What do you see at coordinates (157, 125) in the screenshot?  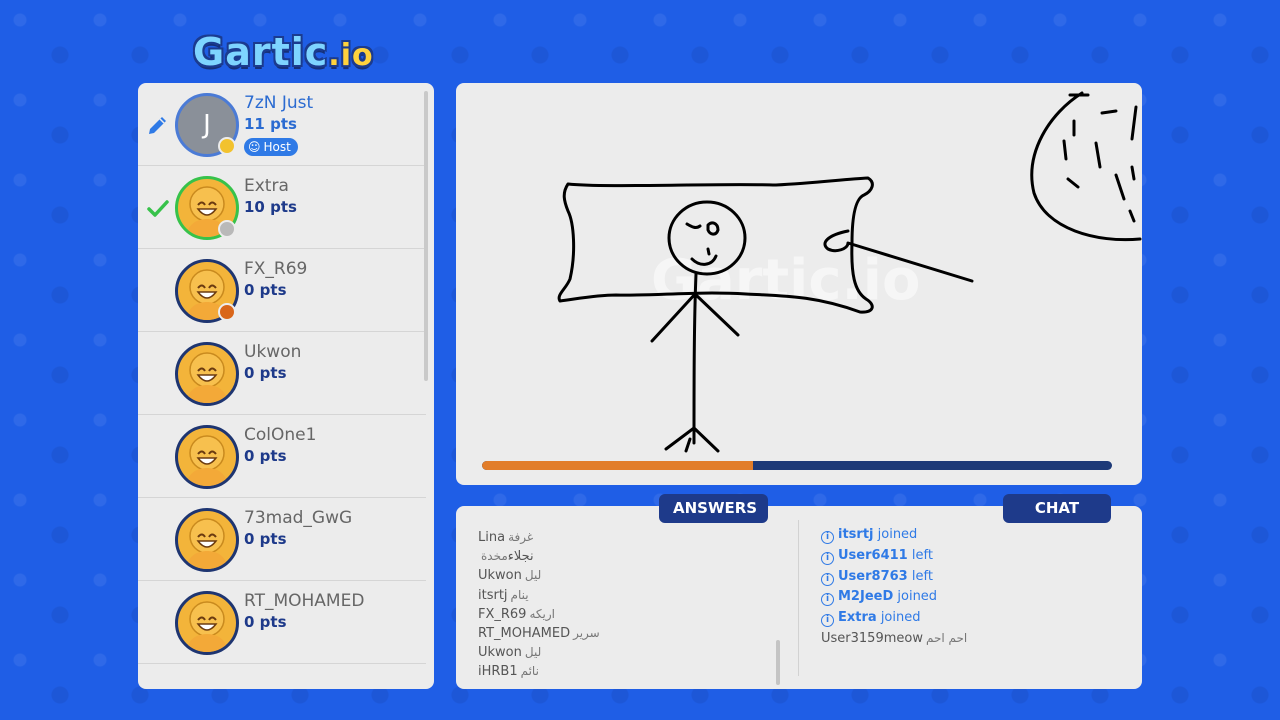 I see `pencil-icon` at bounding box center [157, 125].